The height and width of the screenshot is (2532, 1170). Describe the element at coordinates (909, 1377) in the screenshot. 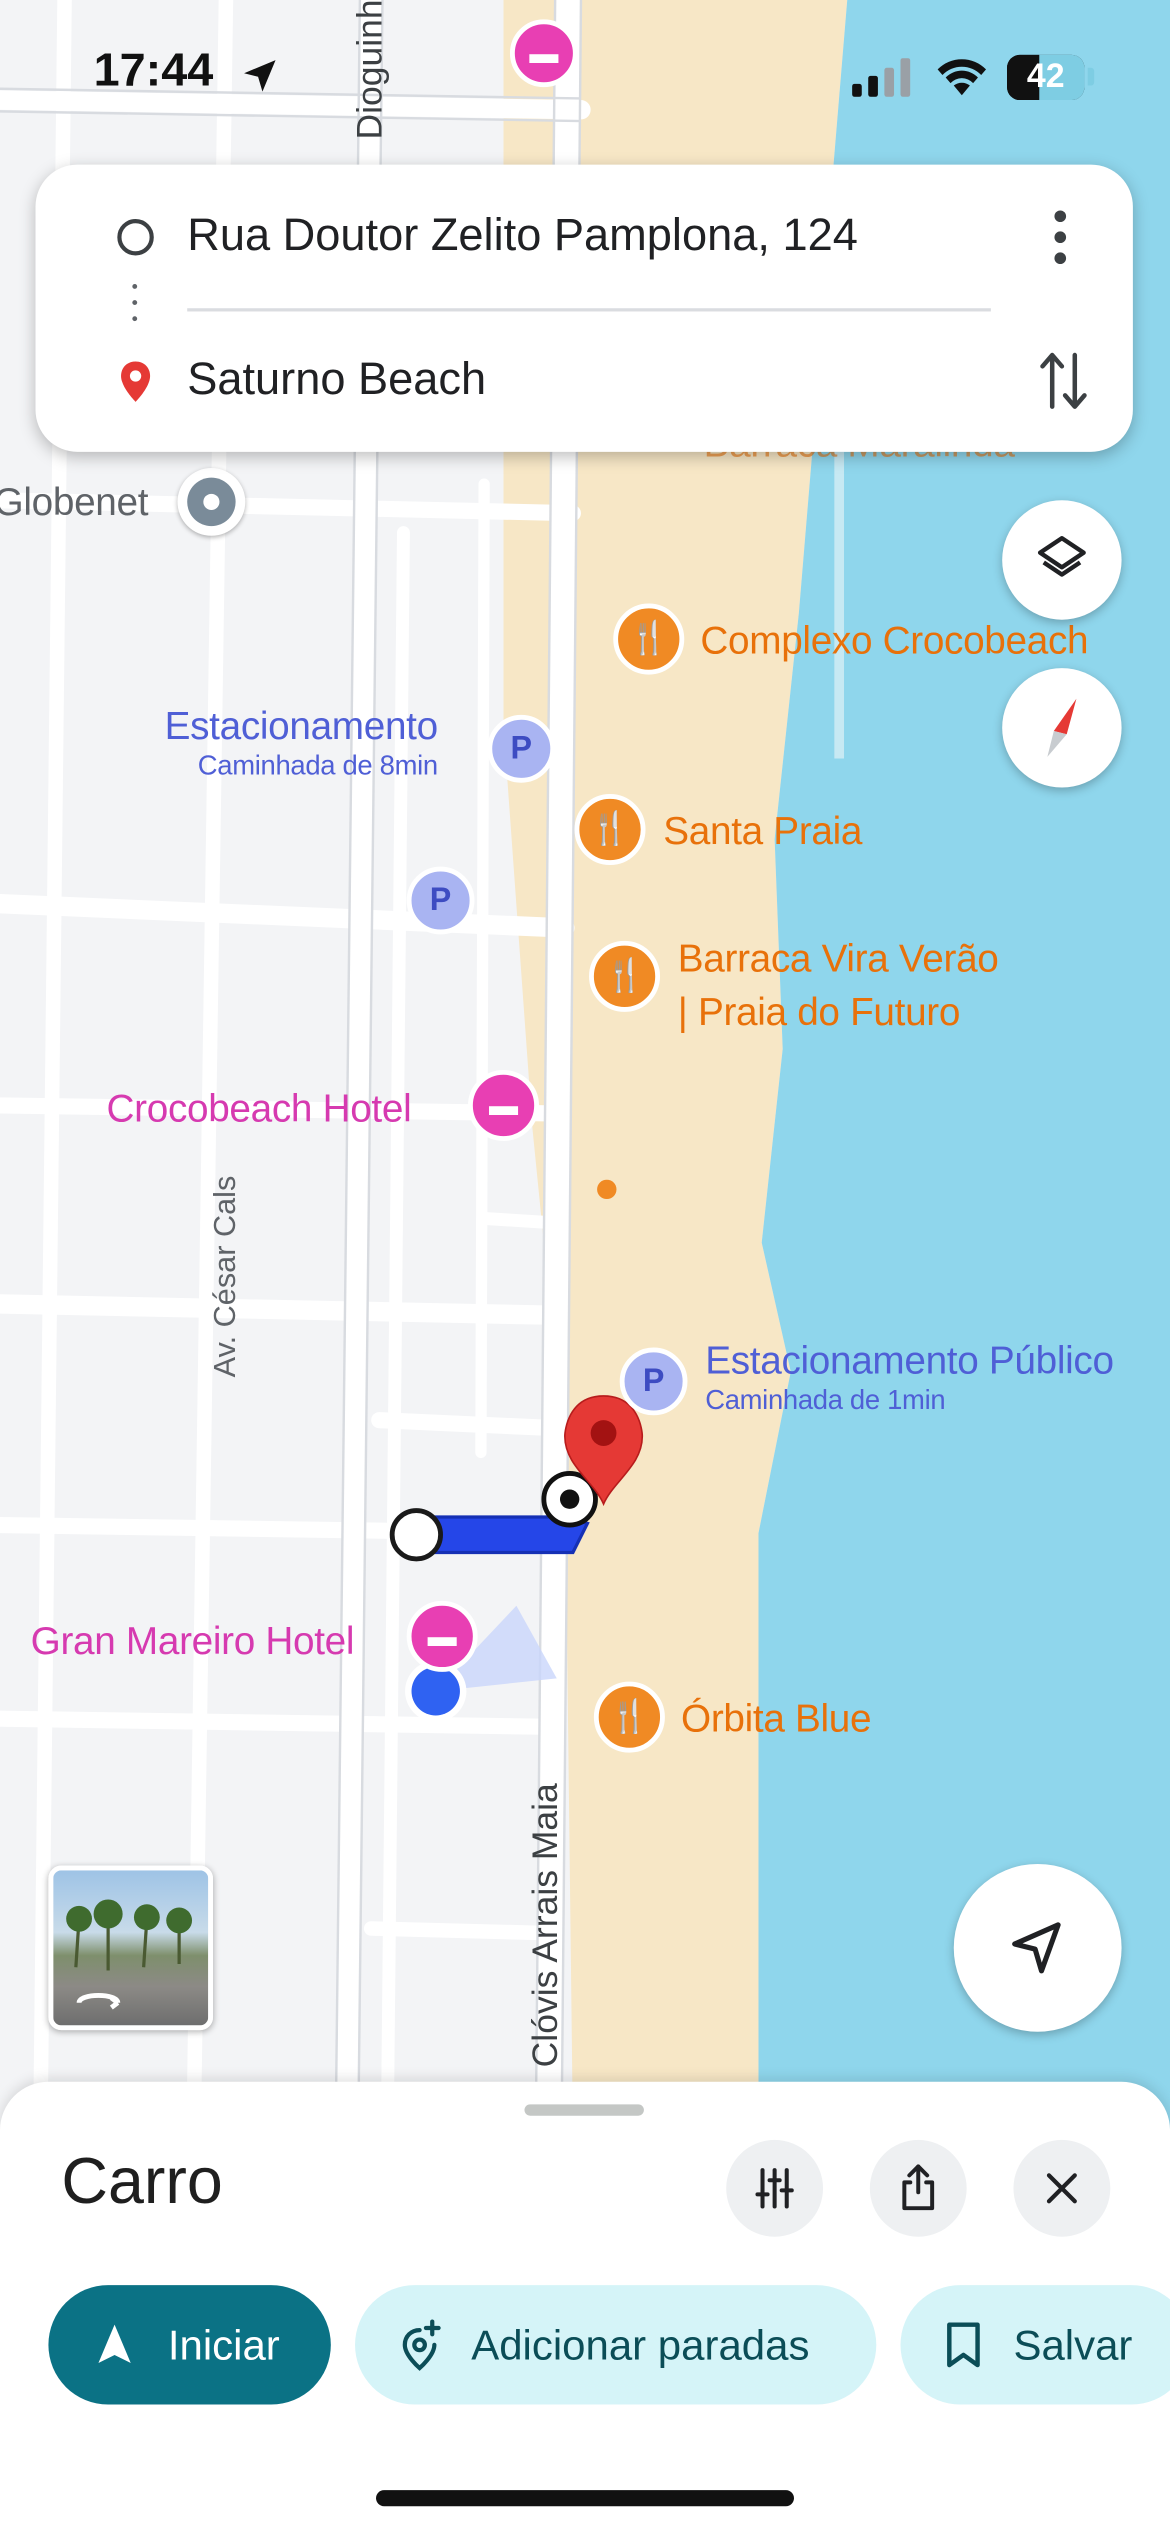

I see `place-label-estacionamento-publico: Estacionamento Público Caminhada de 1min` at that location.